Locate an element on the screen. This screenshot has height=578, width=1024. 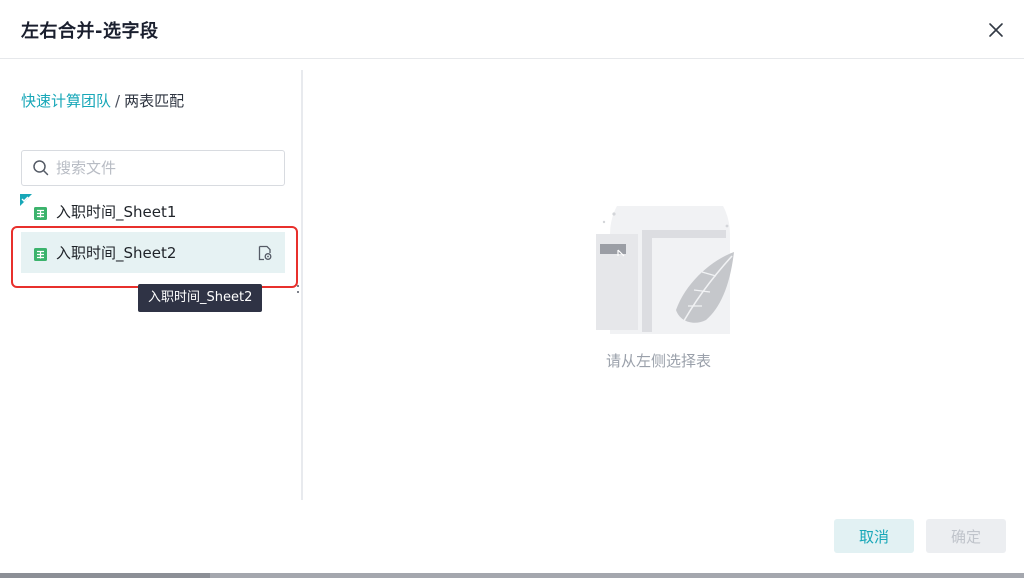
empty-table-illustration is located at coordinates (669, 257).